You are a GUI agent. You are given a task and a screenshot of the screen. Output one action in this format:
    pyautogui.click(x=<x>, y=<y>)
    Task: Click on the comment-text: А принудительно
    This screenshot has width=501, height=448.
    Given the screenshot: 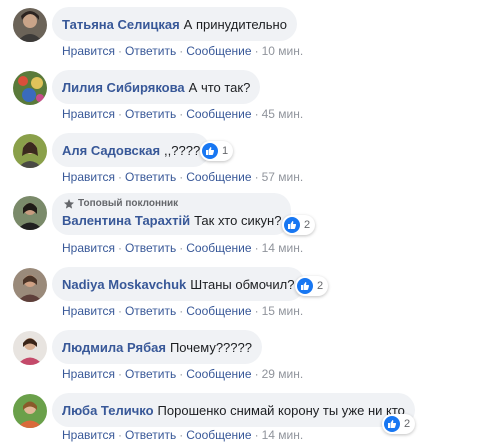 What is the action you would take?
    pyautogui.click(x=235, y=24)
    